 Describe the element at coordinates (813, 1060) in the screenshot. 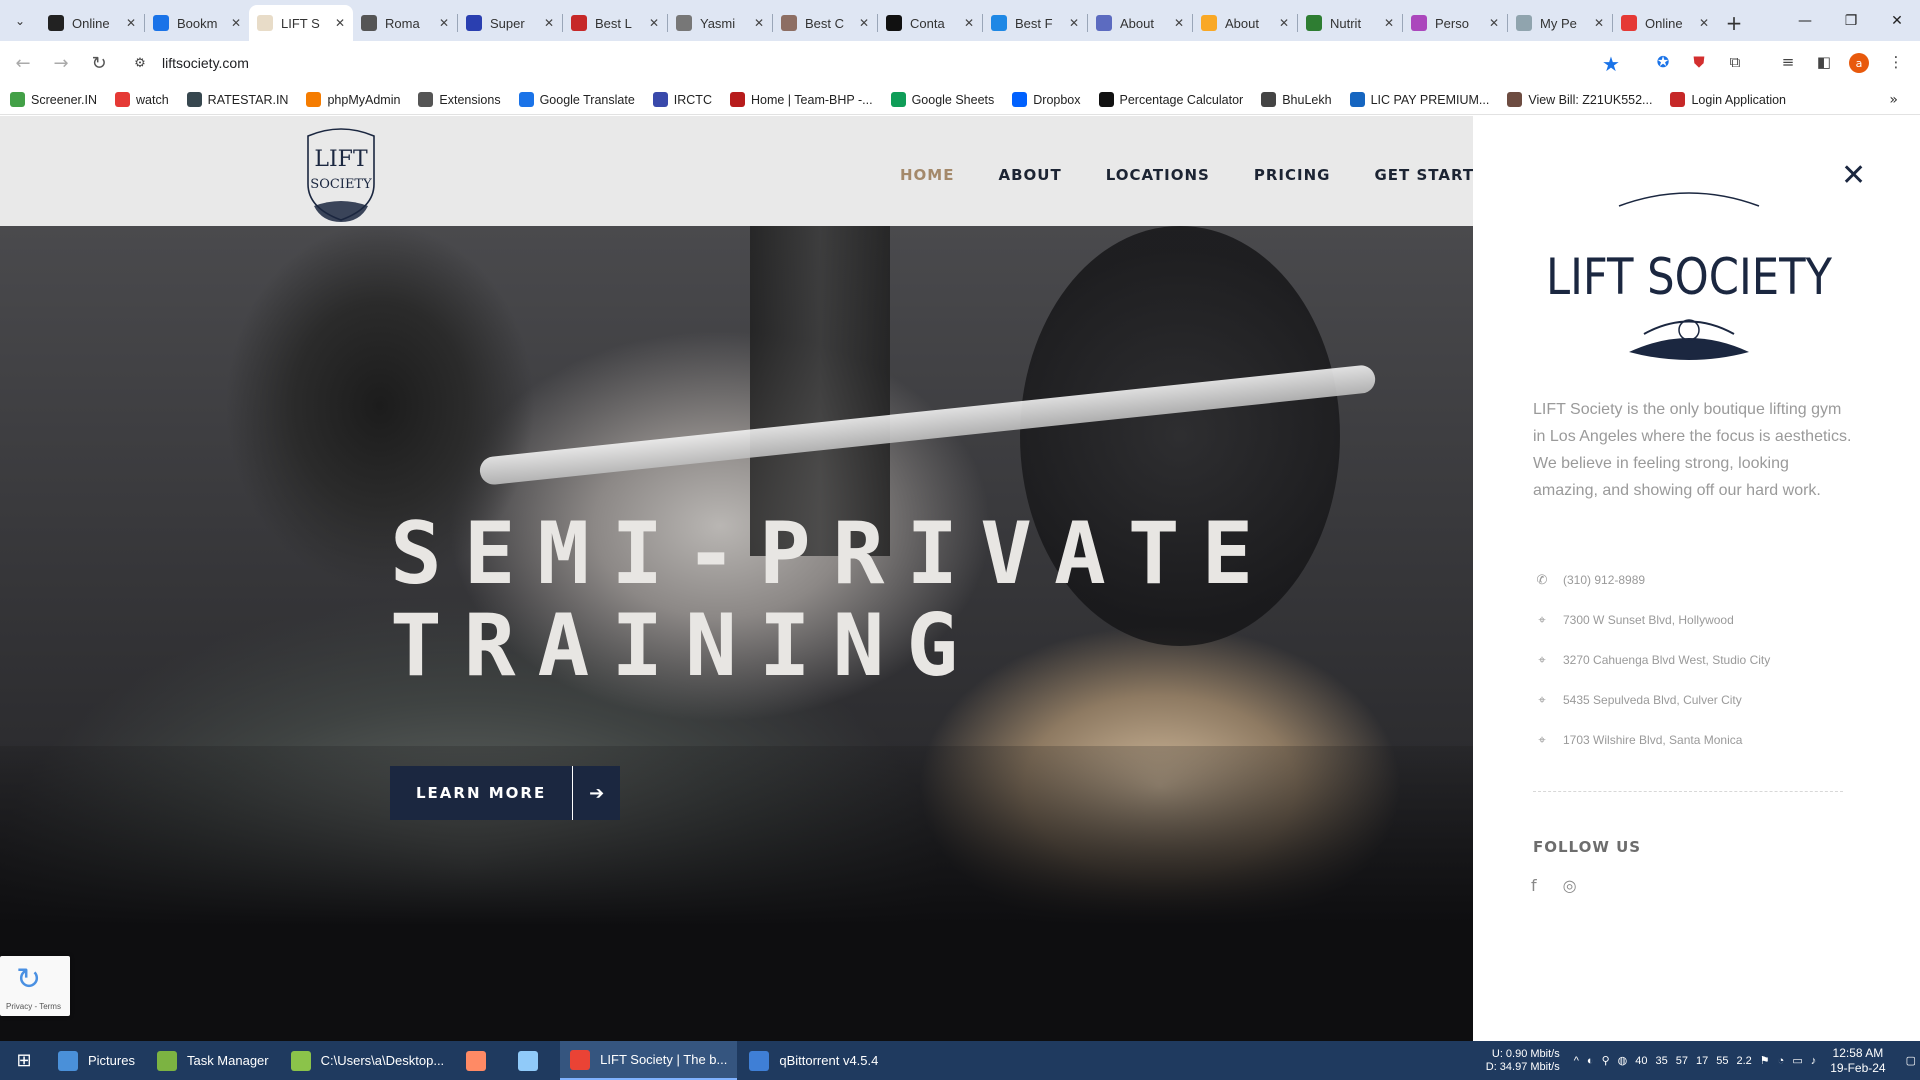

I see `taskbar-app: qBittorrent v4.5.4` at that location.